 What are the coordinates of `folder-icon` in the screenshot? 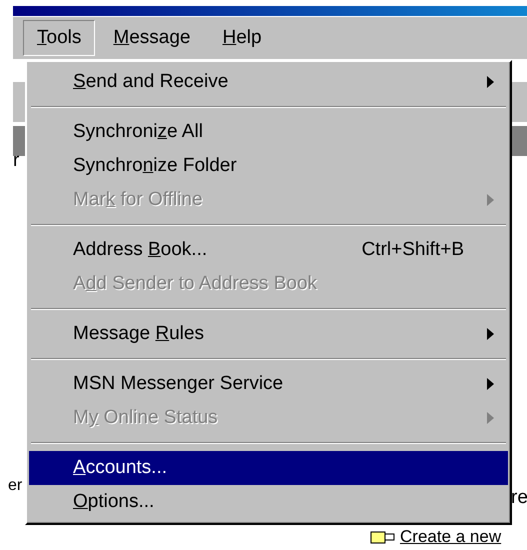 It's located at (383, 537).